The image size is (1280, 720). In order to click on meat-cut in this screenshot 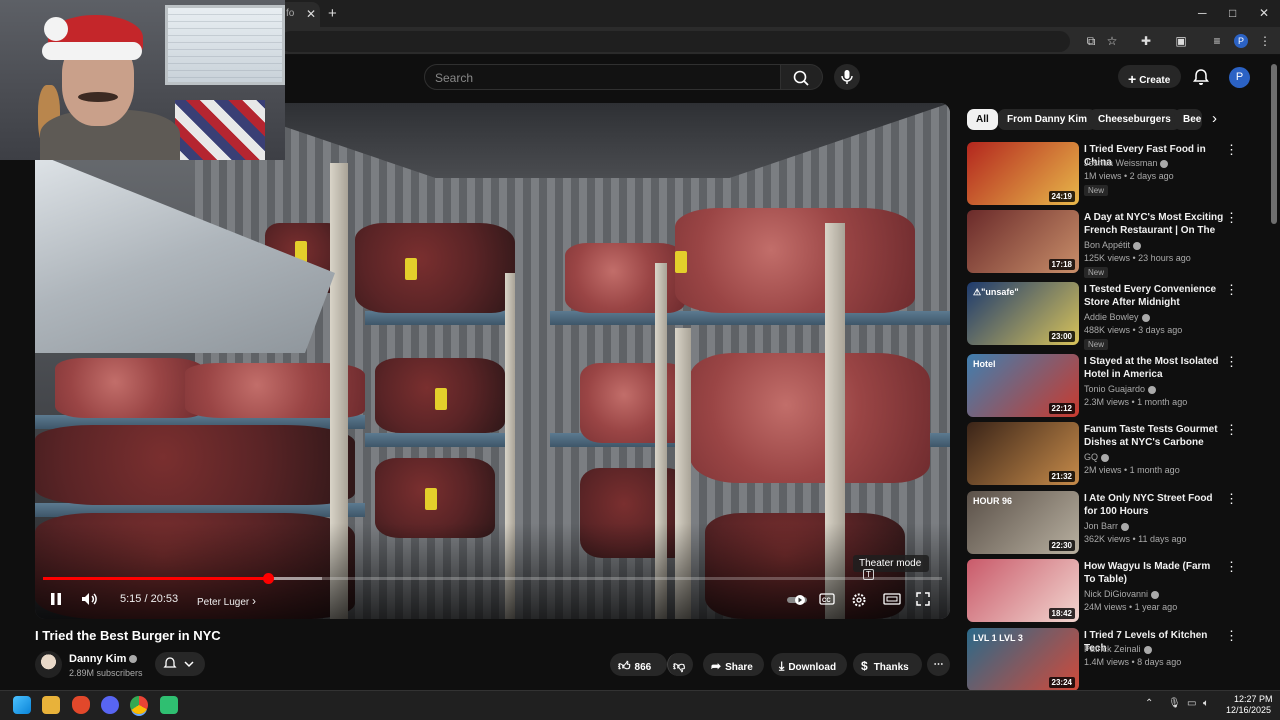, I will do `click(195, 465)`.